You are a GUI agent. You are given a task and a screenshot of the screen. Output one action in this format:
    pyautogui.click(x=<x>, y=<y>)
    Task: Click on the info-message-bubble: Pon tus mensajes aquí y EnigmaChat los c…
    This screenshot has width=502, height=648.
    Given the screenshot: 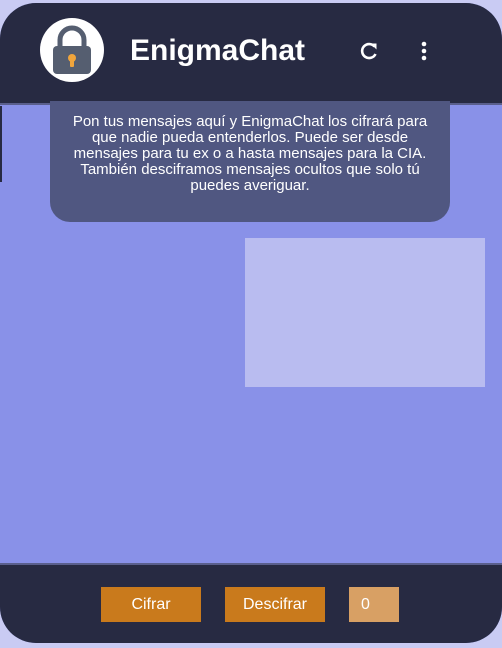 What is the action you would take?
    pyautogui.click(x=250, y=161)
    